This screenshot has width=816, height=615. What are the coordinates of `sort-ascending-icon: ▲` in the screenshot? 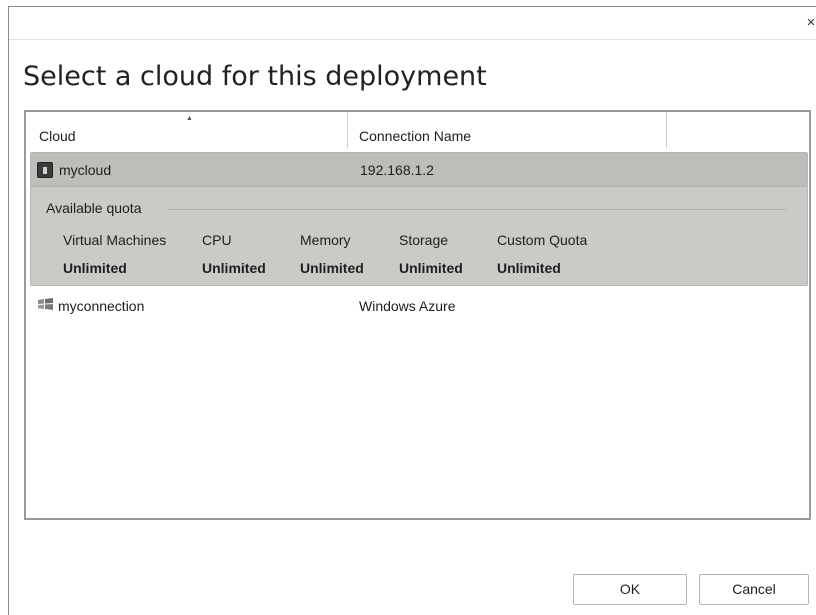 It's located at (189, 118).